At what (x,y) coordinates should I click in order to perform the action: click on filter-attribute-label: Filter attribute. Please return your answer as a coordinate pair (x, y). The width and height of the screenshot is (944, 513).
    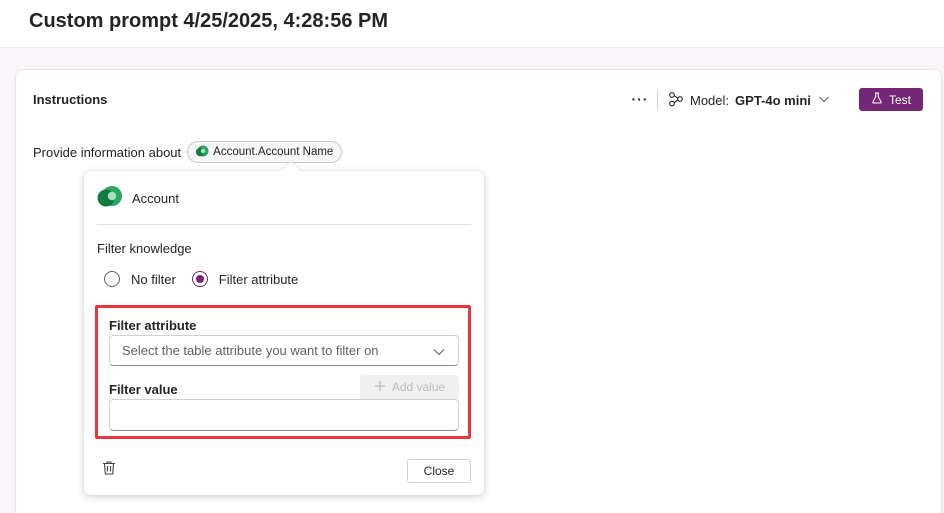
    Looking at the image, I should click on (153, 325).